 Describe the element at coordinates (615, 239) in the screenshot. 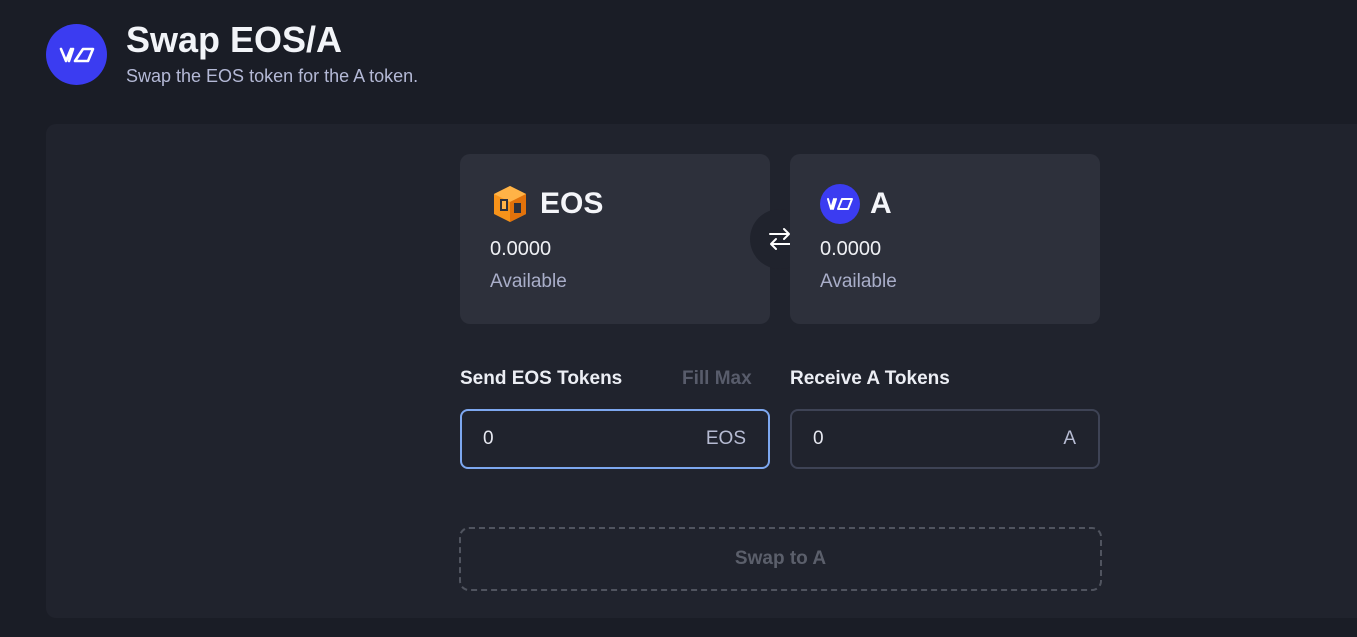

I see `from-token-card: EOS 0.0000 Available` at that location.